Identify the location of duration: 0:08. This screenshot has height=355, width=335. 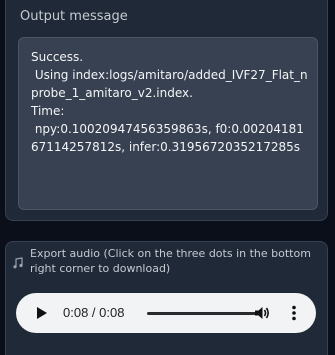
(112, 312).